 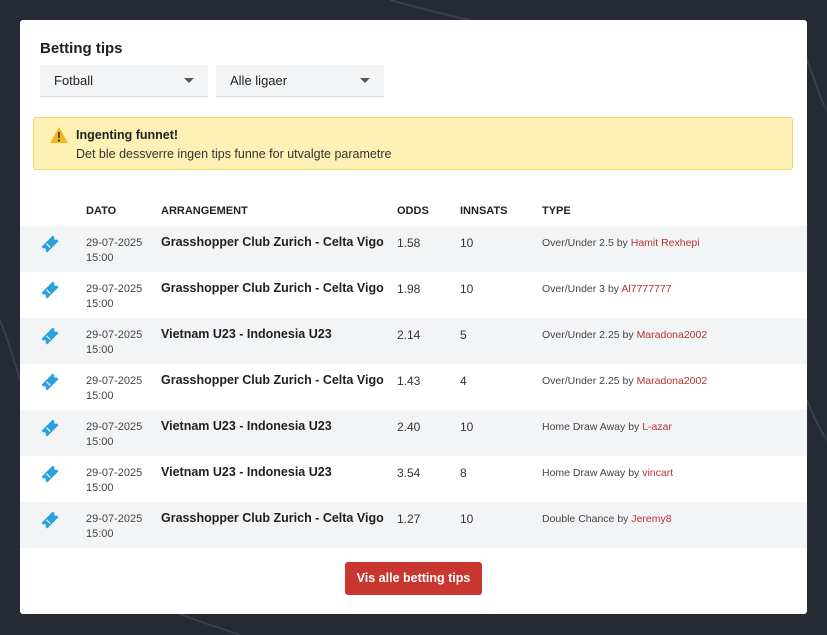 I want to click on tip-stake: 5, so click(x=463, y=335).